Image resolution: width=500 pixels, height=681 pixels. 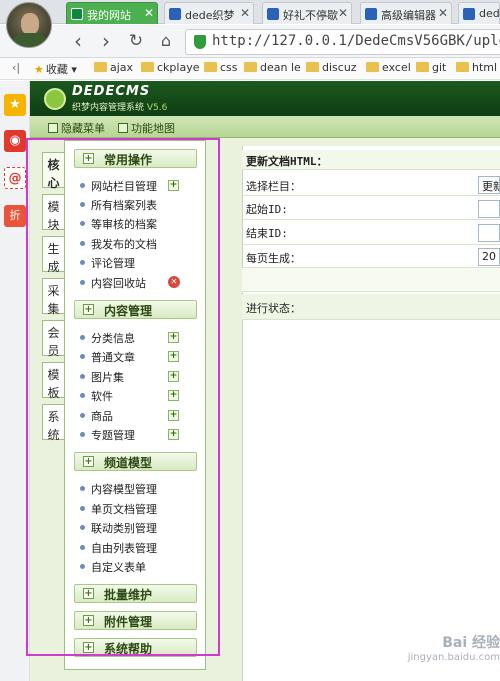 What do you see at coordinates (111, 91) in the screenshot?
I see `cms-logo-text: DEDECMS` at bounding box center [111, 91].